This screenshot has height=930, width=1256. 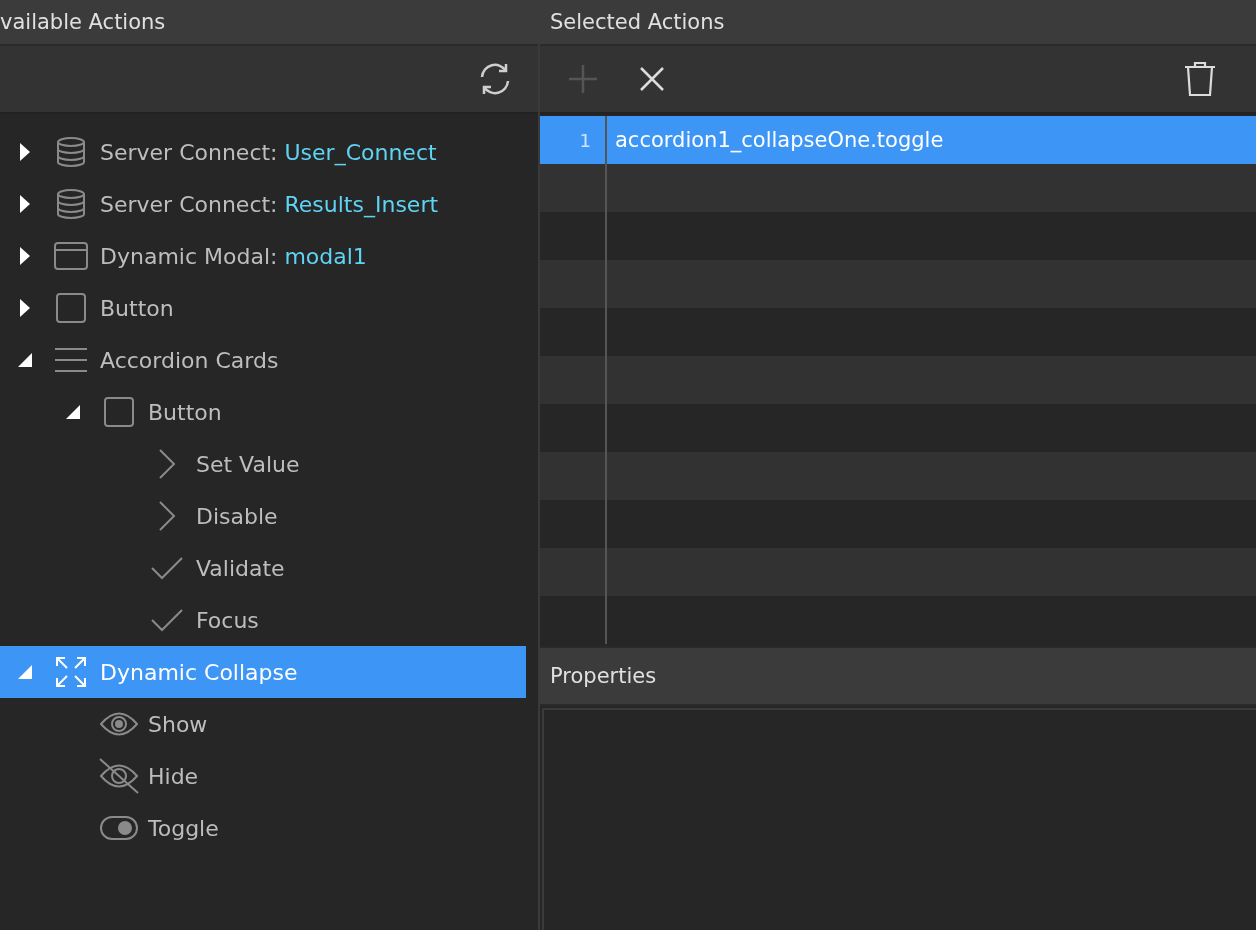 What do you see at coordinates (173, 776) in the screenshot?
I see `tree-item-label: Hide` at bounding box center [173, 776].